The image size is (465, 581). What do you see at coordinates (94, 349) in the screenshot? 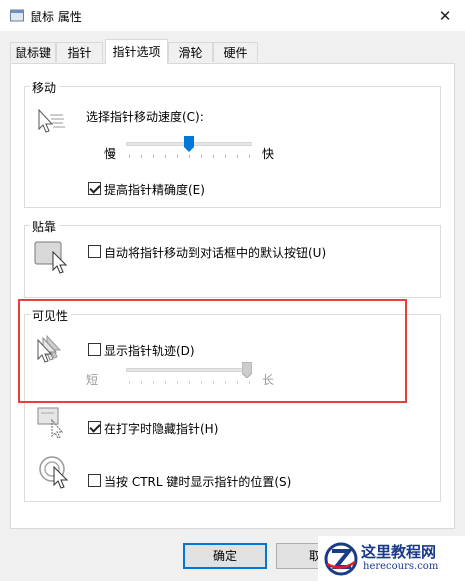
I see `trails-checkbox` at bounding box center [94, 349].